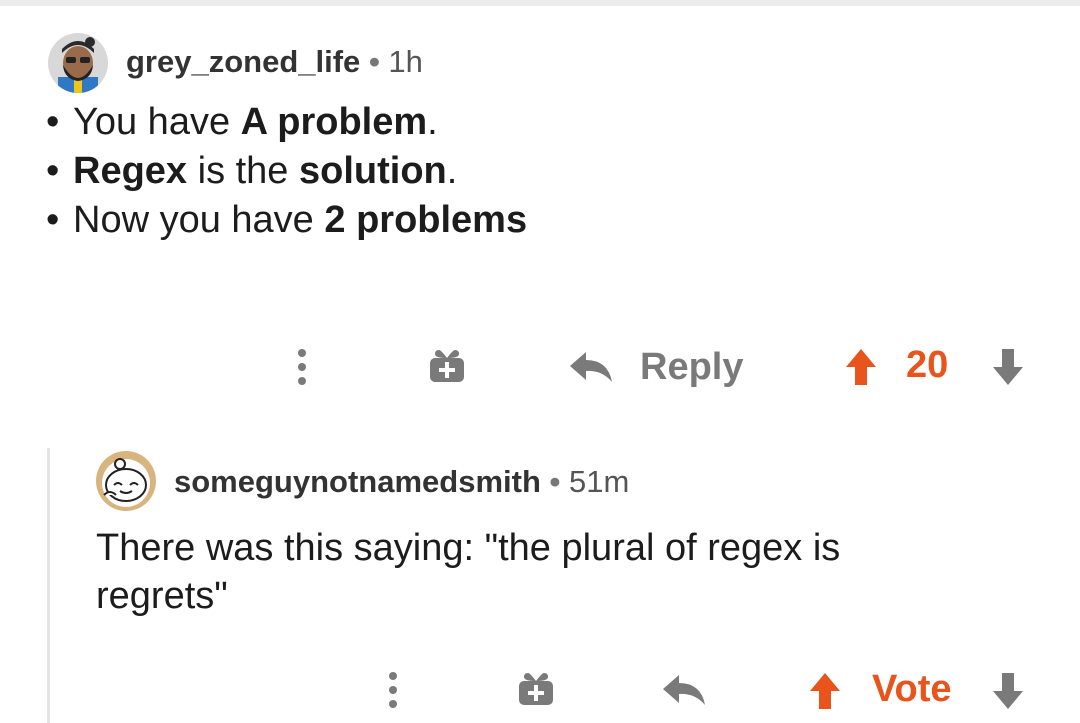 The height and width of the screenshot is (723, 1080). What do you see at coordinates (405, 61) in the screenshot?
I see `timestamp: 1h` at bounding box center [405, 61].